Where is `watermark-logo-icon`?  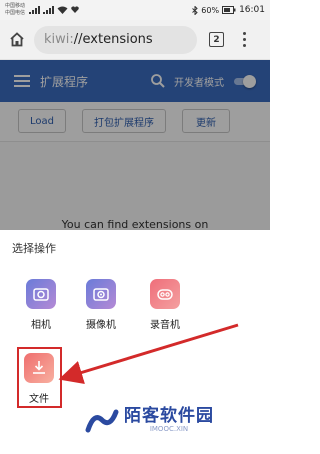
watermark-logo-icon is located at coordinates (102, 420).